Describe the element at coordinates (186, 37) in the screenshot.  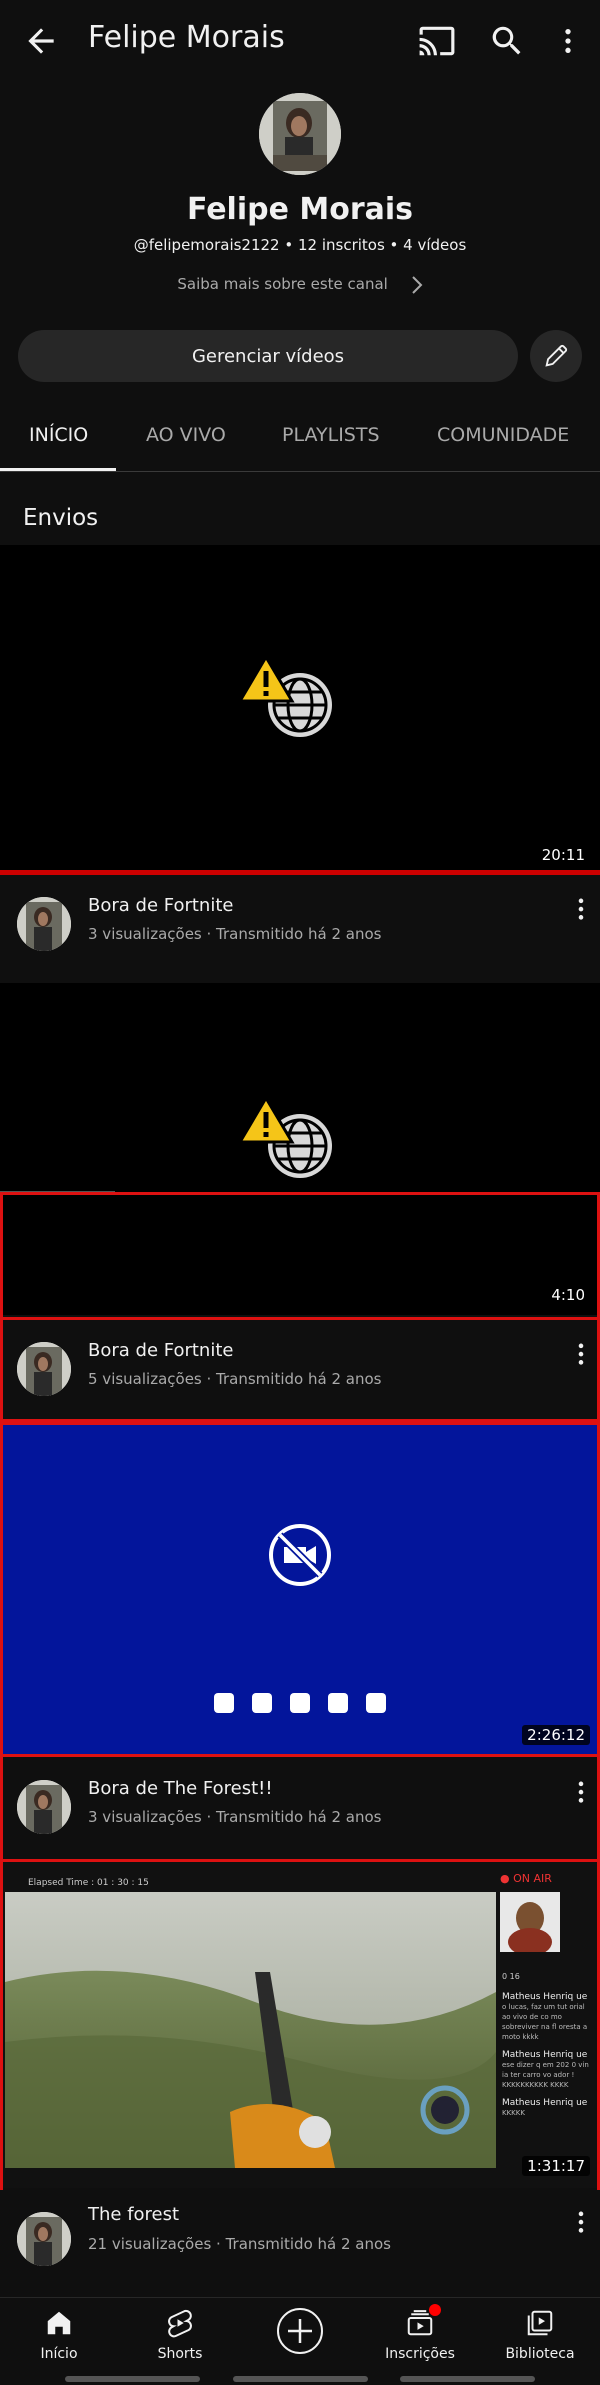
I see `page-title: Felipe Morais` at that location.